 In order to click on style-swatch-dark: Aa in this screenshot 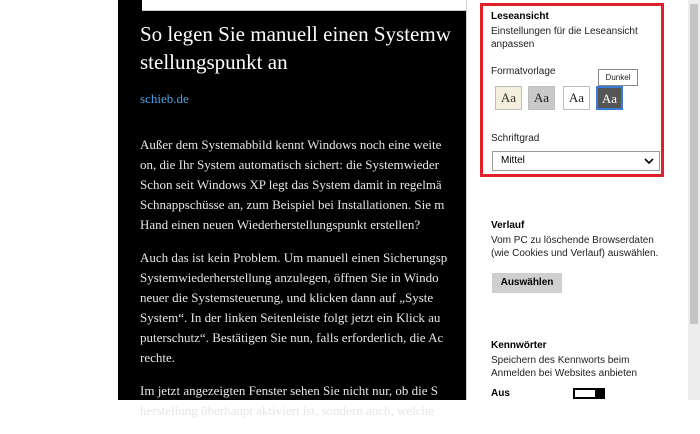, I will do `click(609, 98)`.